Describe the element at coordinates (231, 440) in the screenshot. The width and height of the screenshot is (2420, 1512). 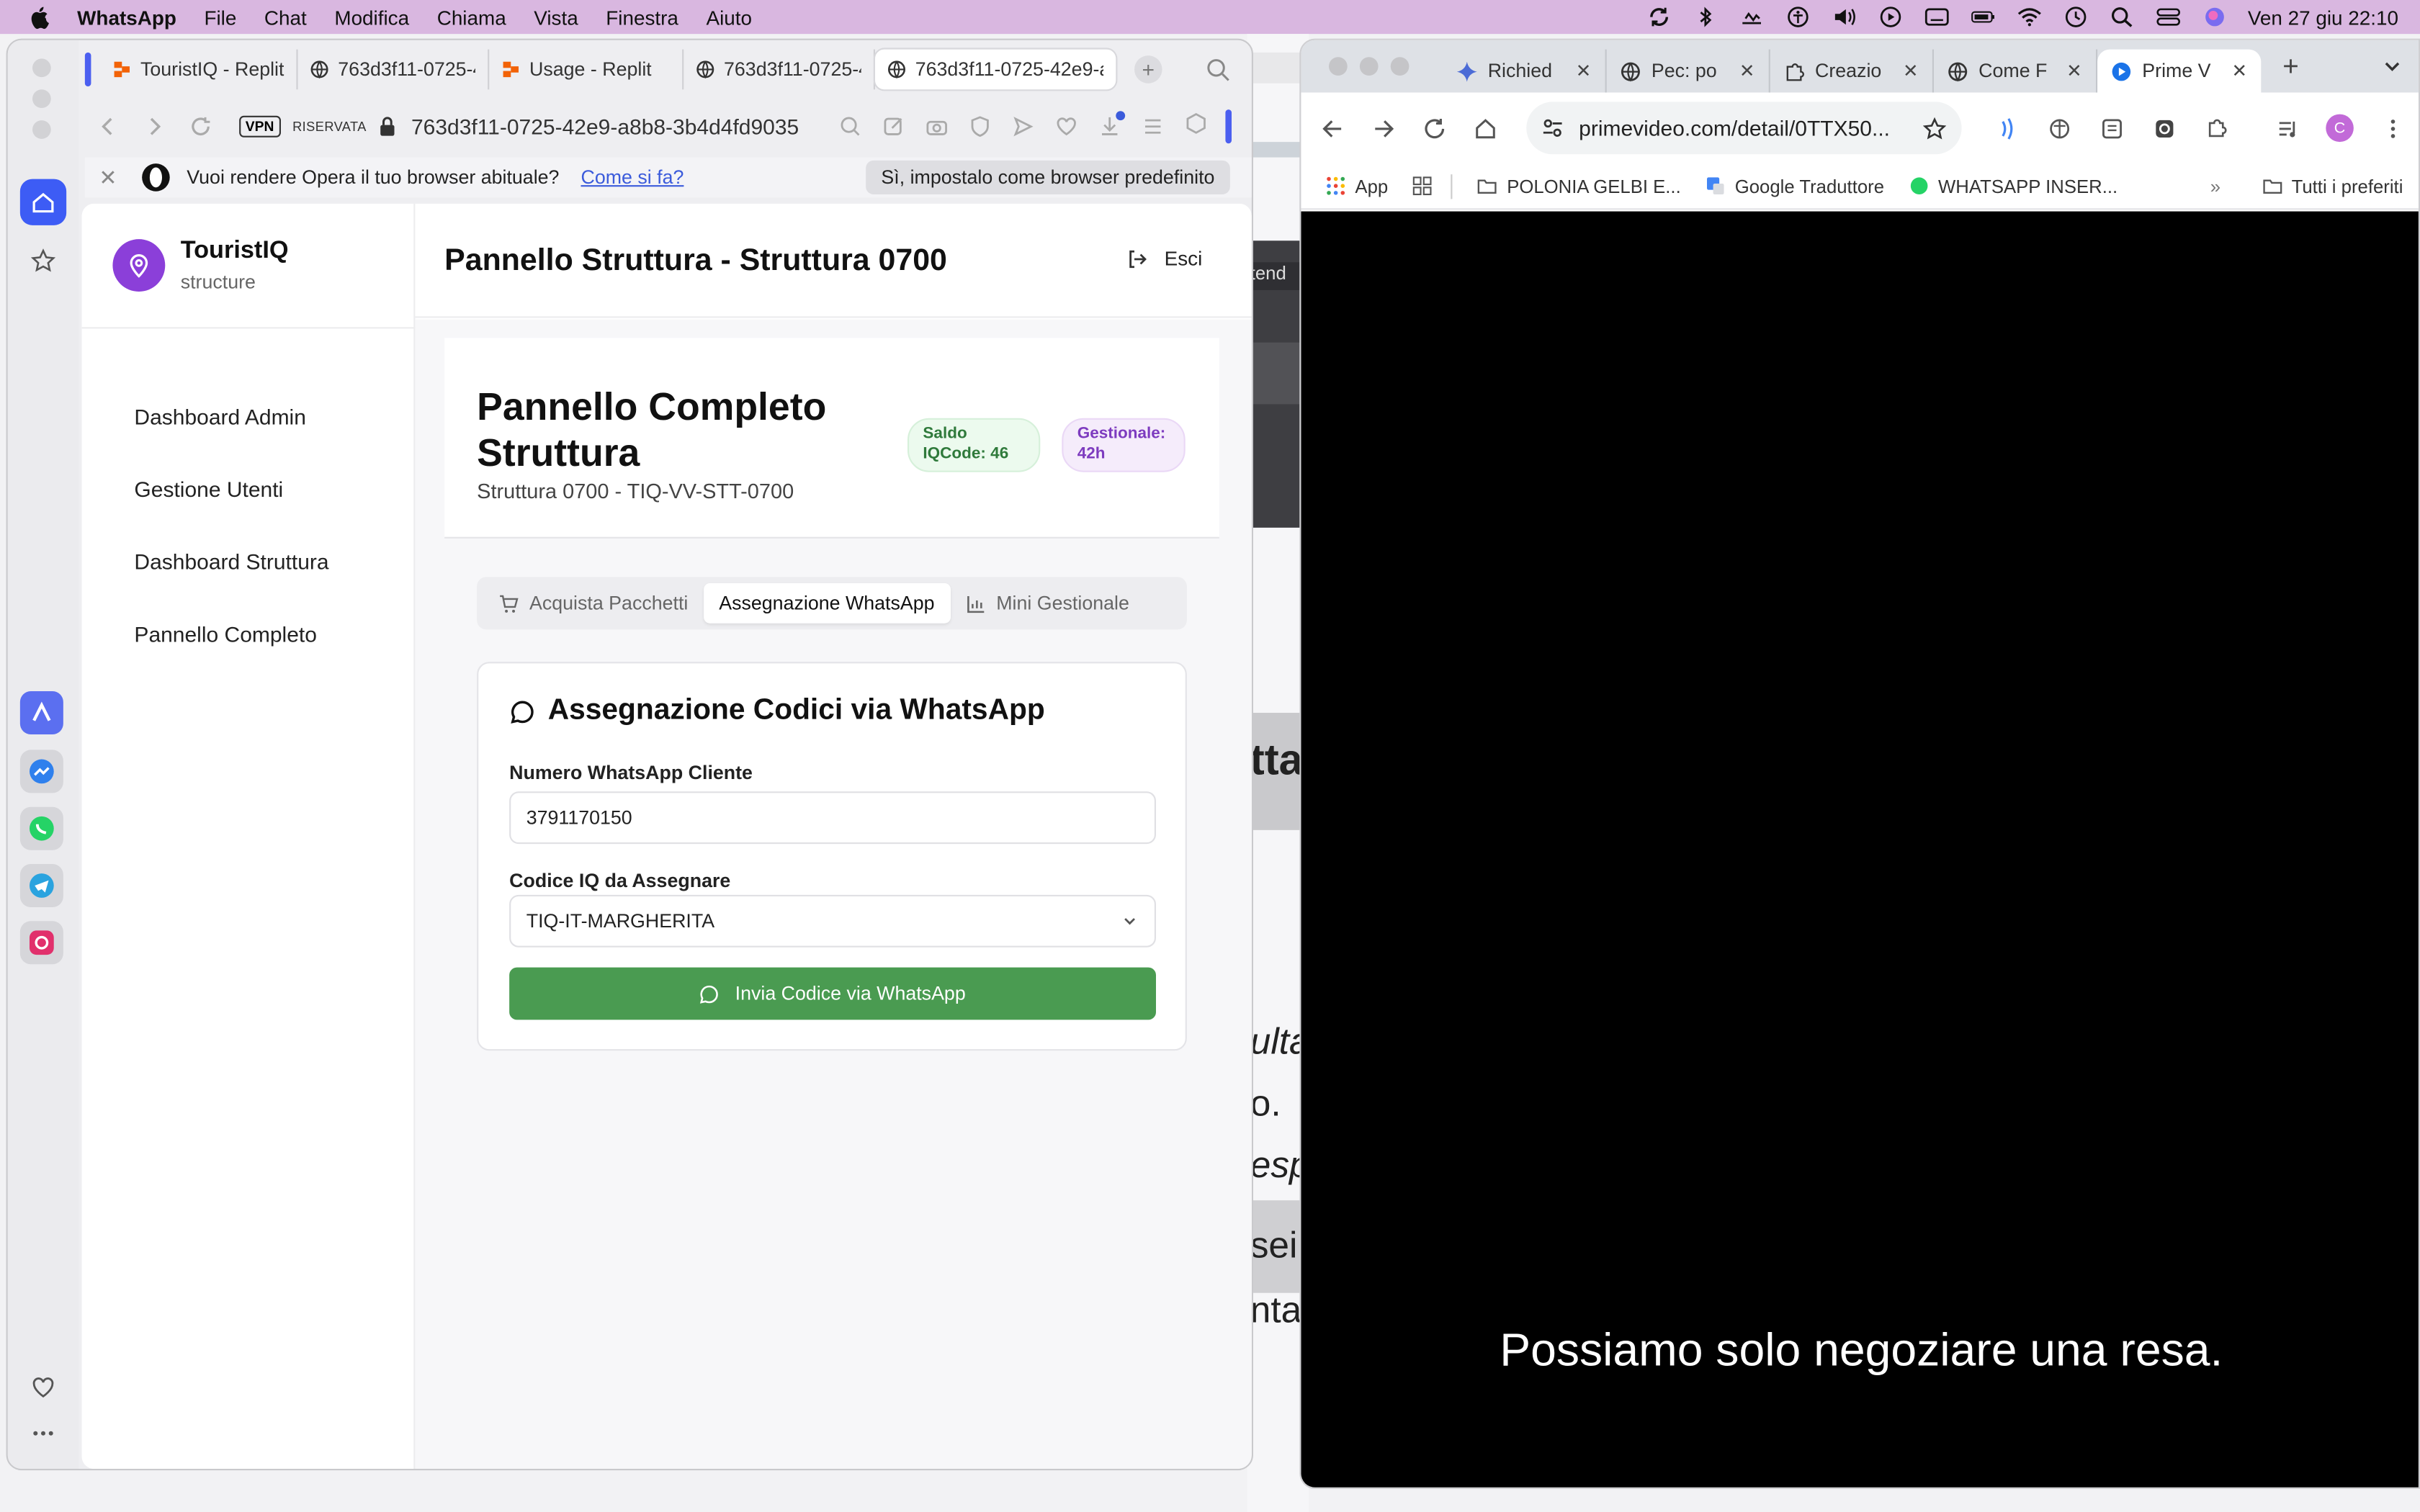
I see `nav-dashboard-admin: Dashboard Admin` at that location.